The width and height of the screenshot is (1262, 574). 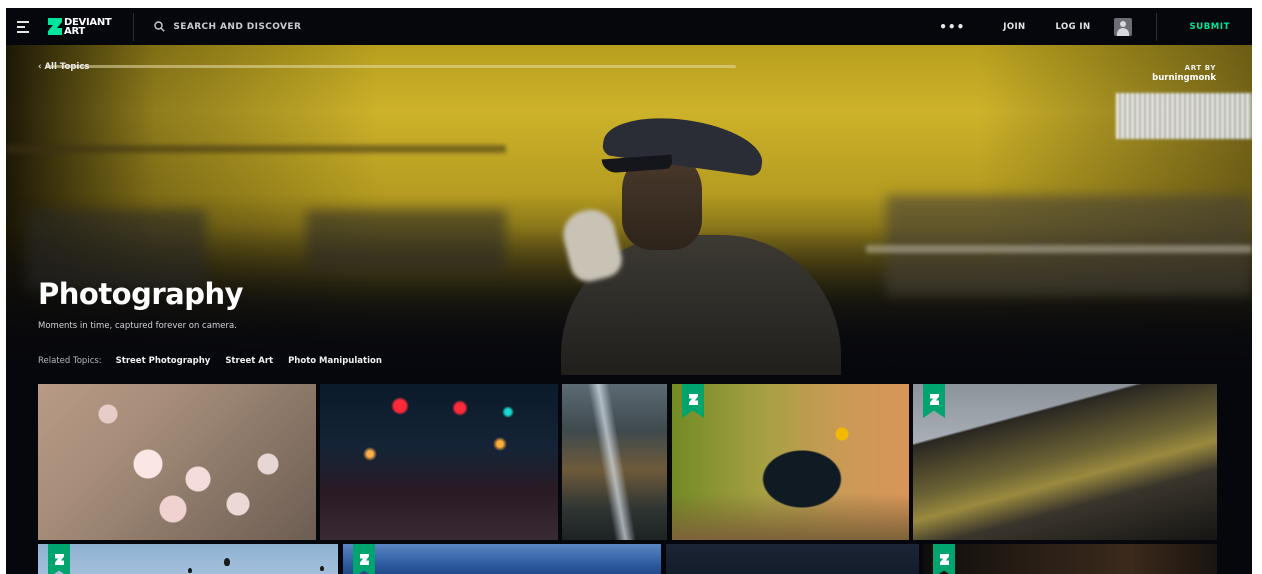 I want to click on related-topic-link: Street Art, so click(x=249, y=361).